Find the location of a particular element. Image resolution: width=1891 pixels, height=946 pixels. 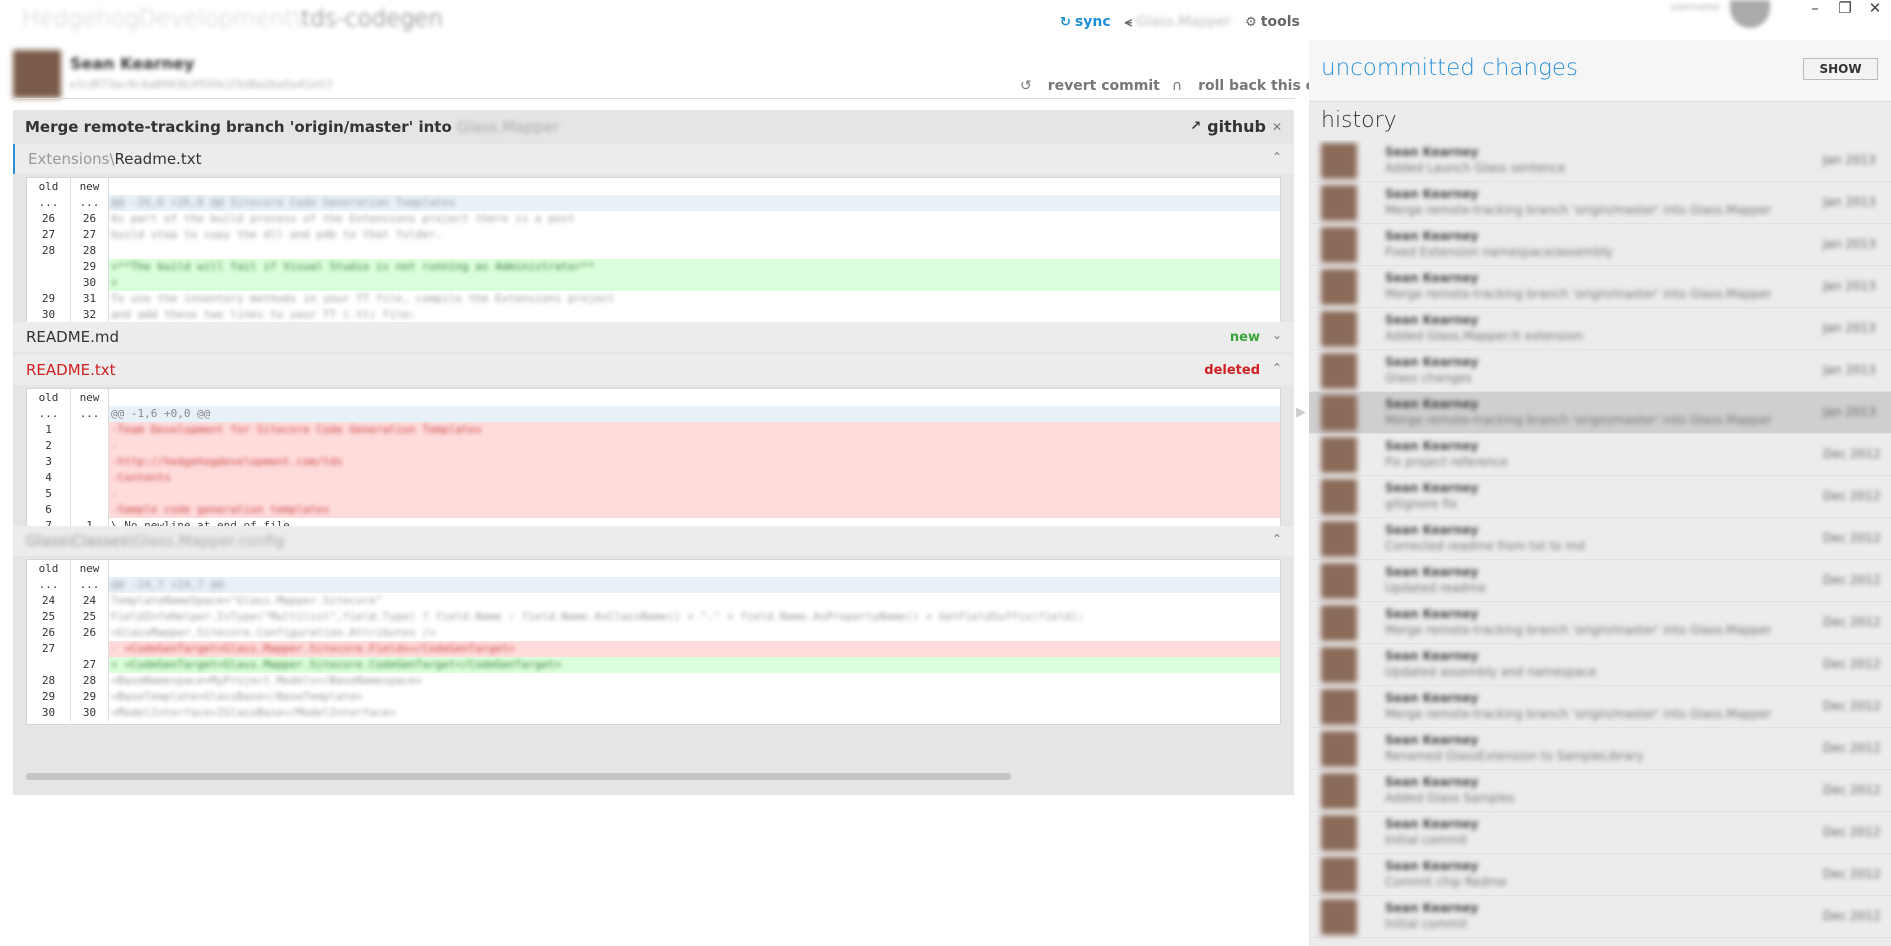

user-avatar is located at coordinates (1750, 14).